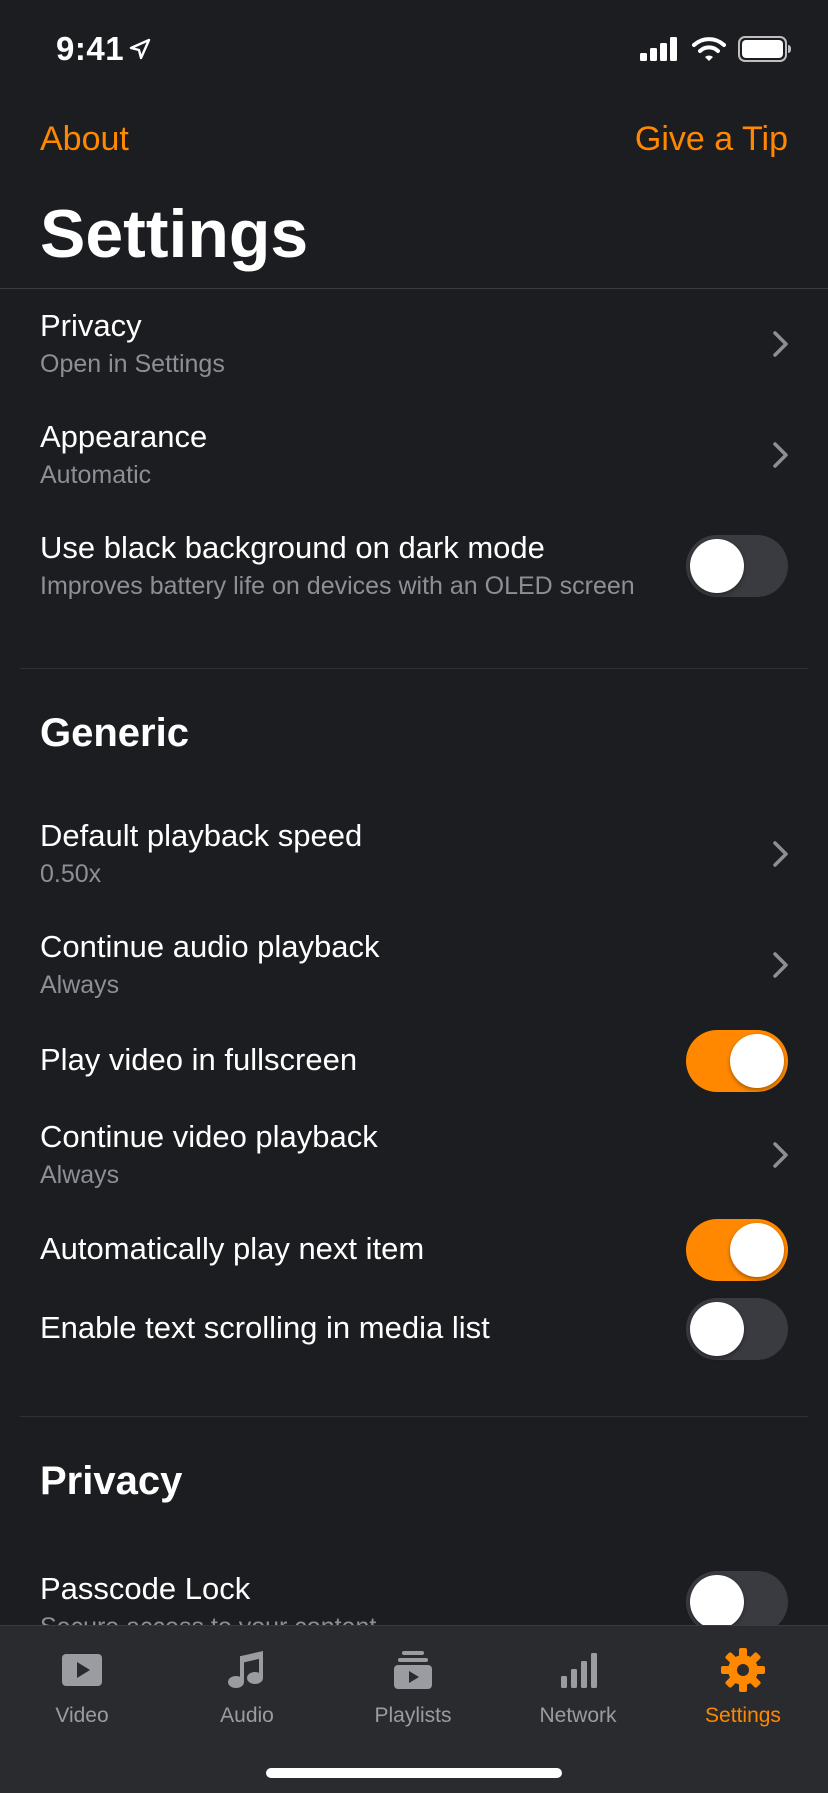 The height and width of the screenshot is (1793, 828). Describe the element at coordinates (413, 1670) in the screenshot. I see `playlists-icon` at that location.